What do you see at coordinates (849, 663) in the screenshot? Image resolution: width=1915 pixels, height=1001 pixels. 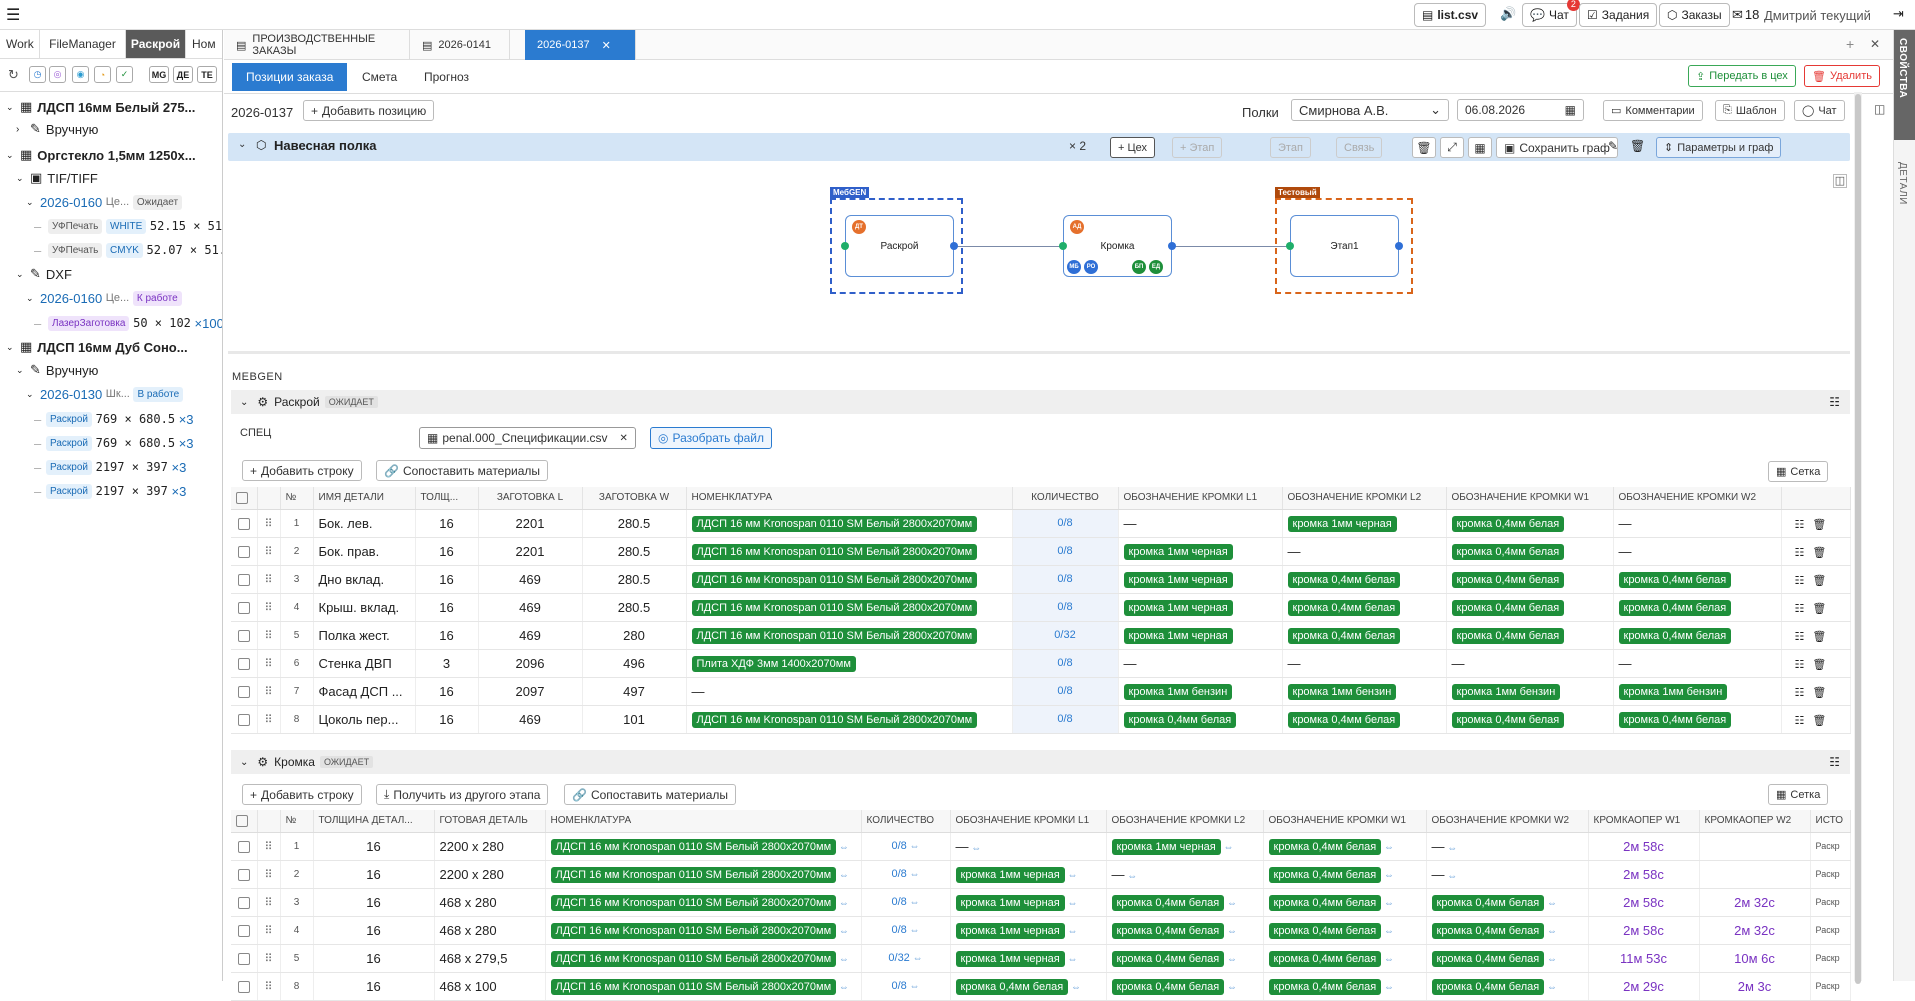 I see `nomenclature: Плита ХДФ 3мм 1400x2070мм` at bounding box center [849, 663].